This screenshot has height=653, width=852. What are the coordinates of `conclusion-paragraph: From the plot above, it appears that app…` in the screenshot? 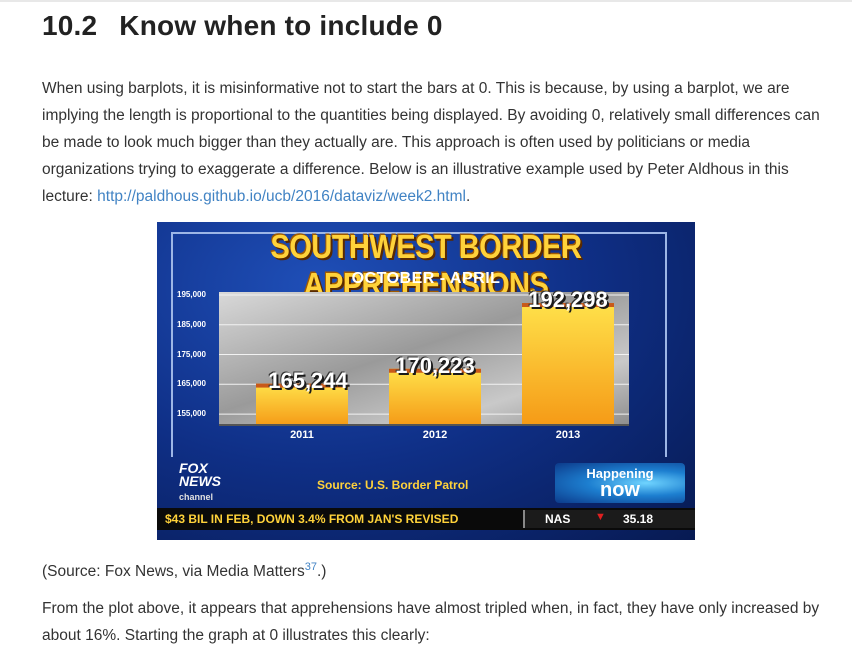 It's located at (431, 622).